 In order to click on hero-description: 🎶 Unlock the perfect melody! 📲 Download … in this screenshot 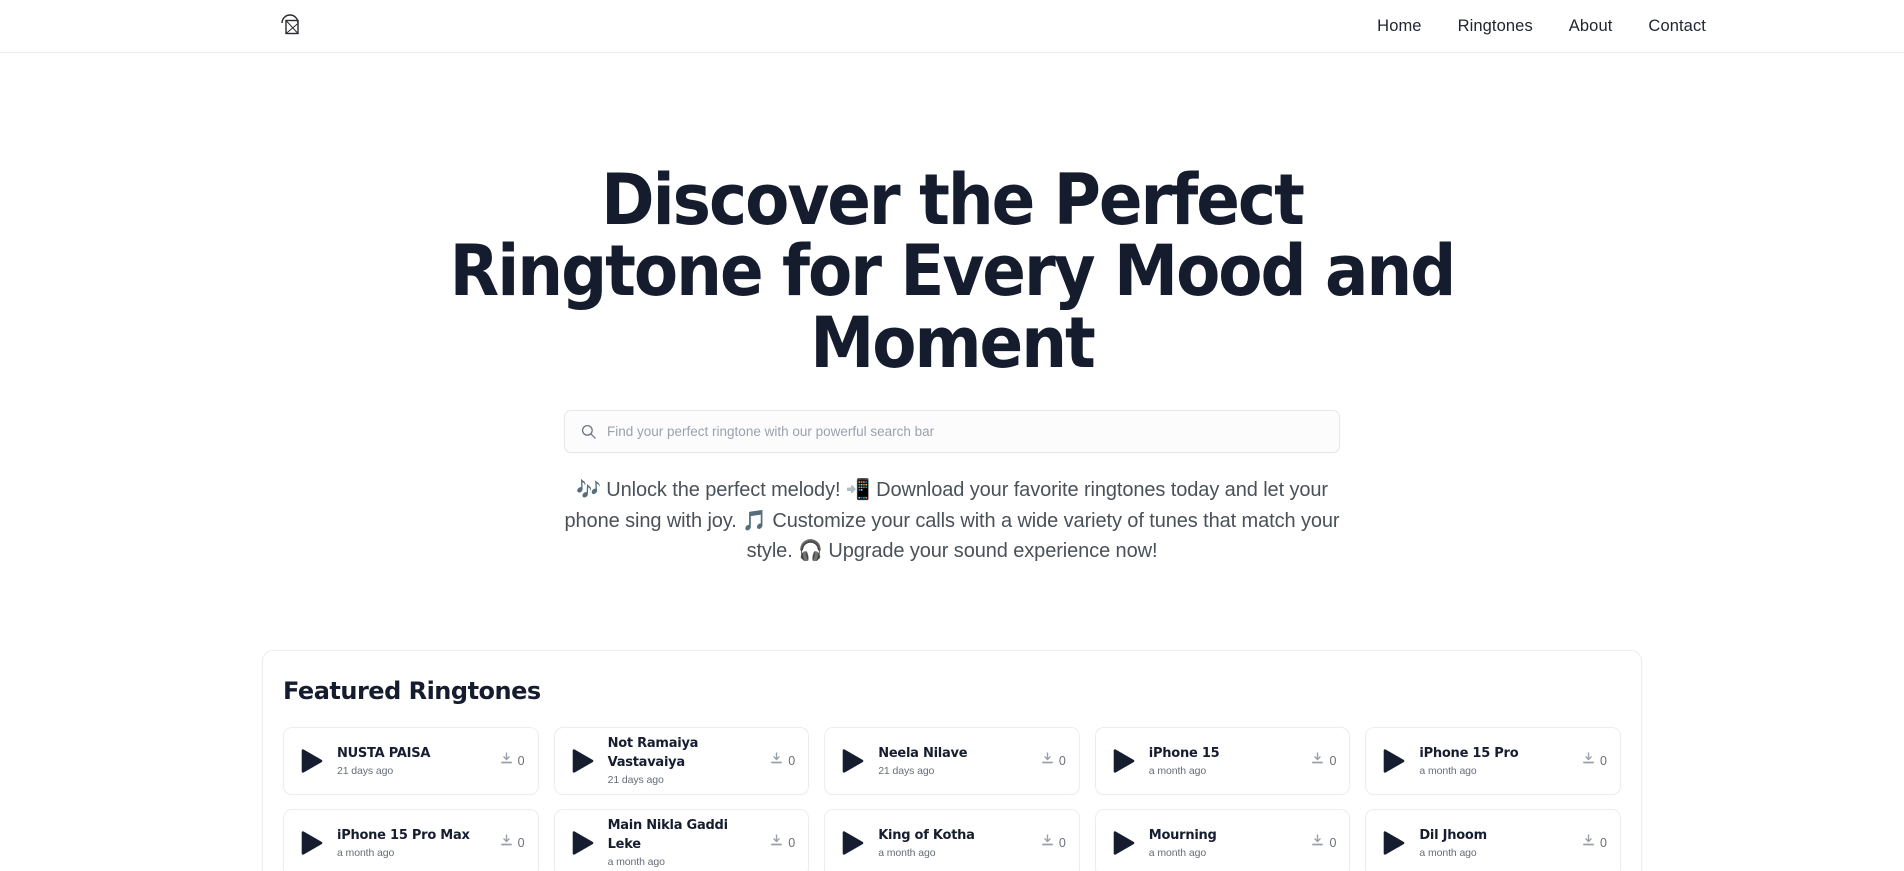, I will do `click(952, 520)`.